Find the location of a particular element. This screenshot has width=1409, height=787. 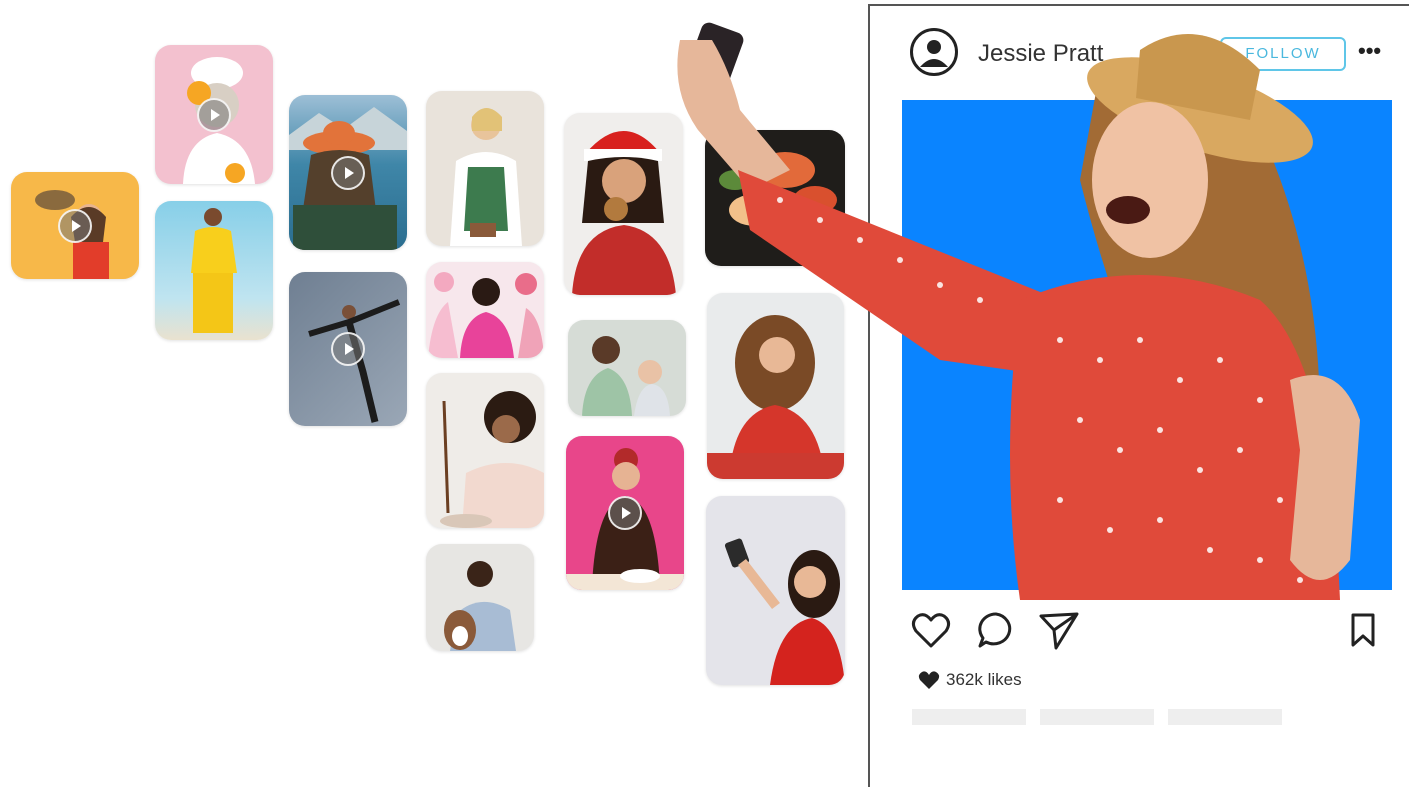

tile-apron-cook is located at coordinates (485, 168).